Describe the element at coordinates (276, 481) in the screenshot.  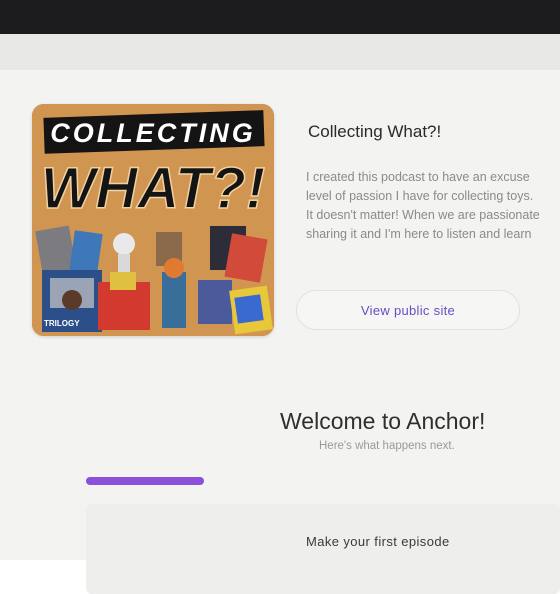
I see `onboarding-progress-bar` at that location.